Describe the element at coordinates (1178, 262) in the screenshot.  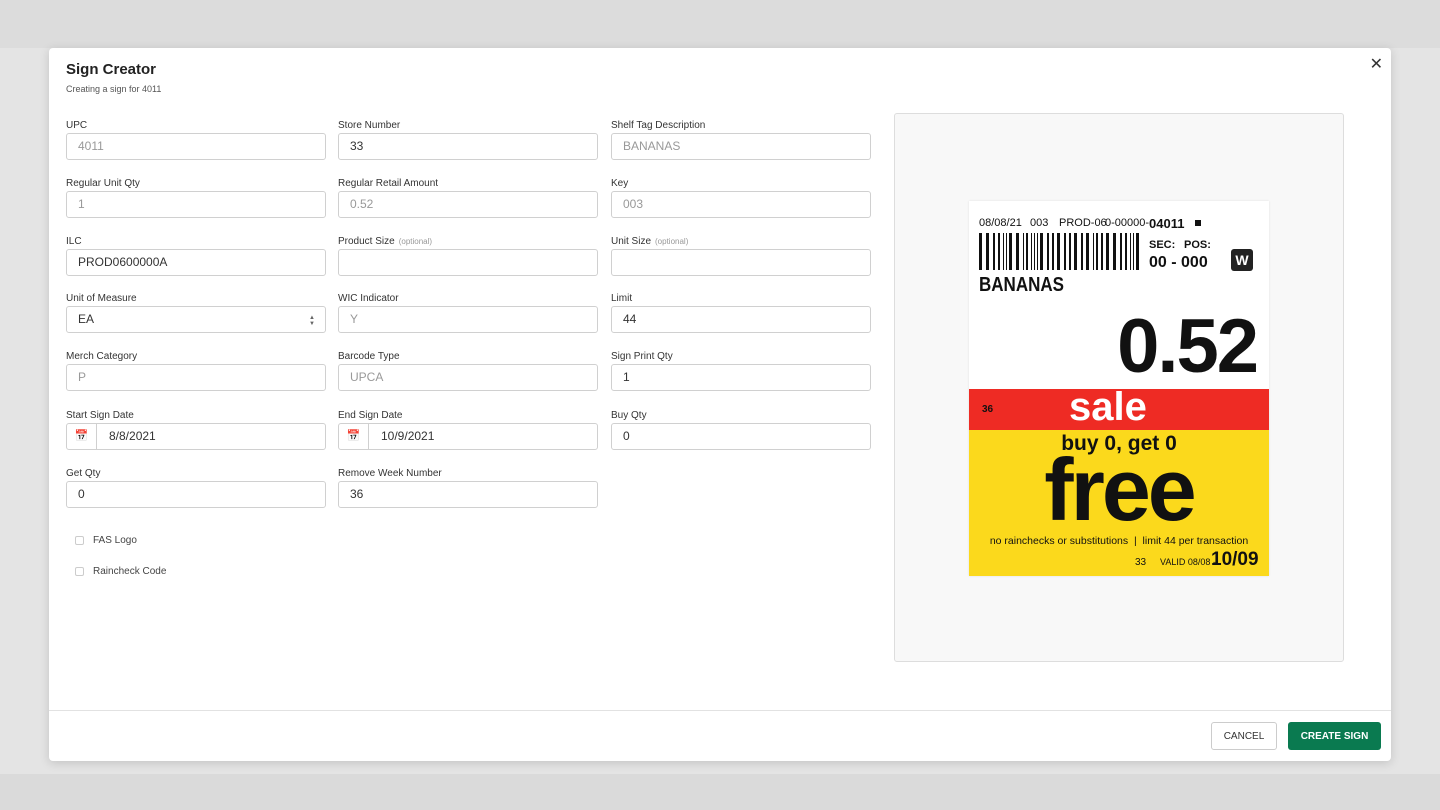
I see `sign-sec-pos: 00 - 000` at that location.